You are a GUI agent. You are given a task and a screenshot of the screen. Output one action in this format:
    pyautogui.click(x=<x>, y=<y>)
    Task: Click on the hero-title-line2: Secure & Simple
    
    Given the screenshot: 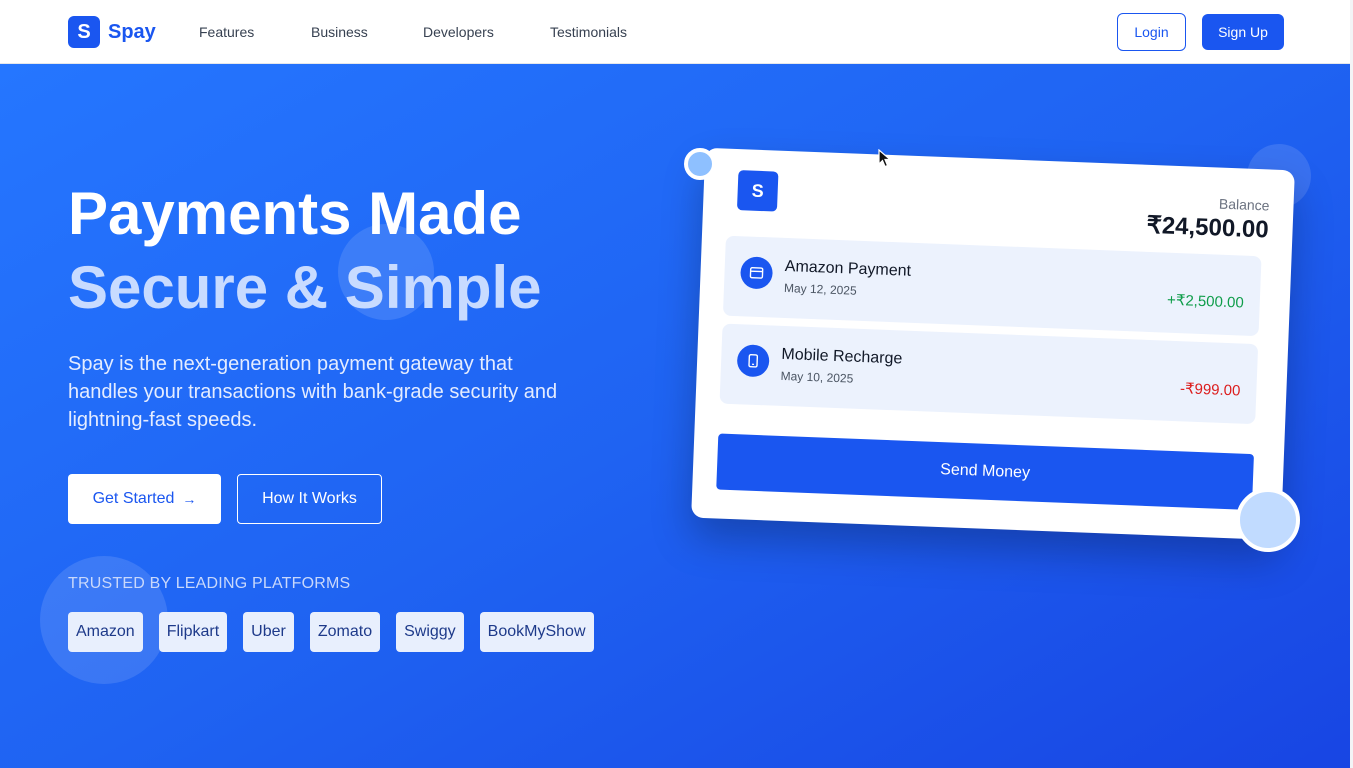 What is the action you would take?
    pyautogui.click(x=305, y=287)
    